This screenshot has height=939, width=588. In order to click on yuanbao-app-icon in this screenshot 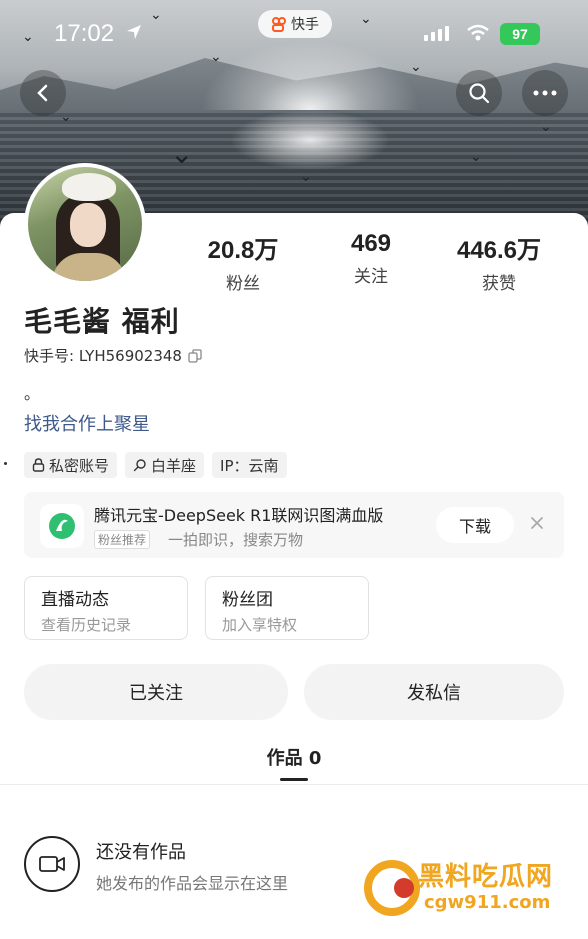, I will do `click(62, 526)`.